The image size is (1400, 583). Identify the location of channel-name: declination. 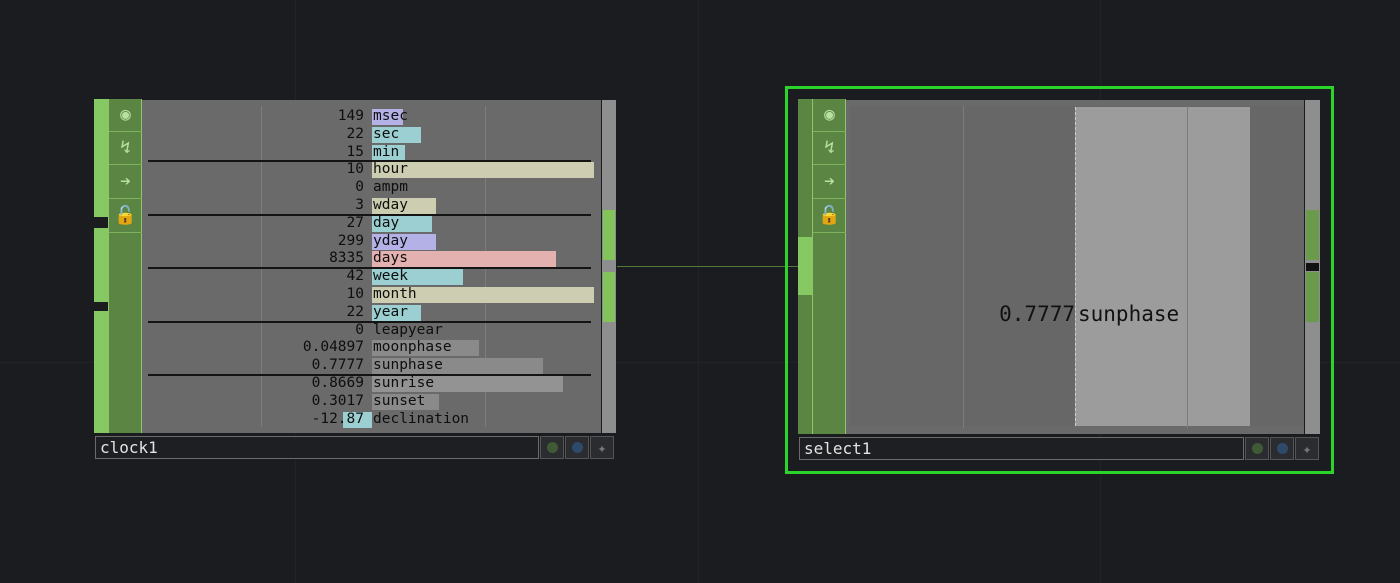
(421, 418).